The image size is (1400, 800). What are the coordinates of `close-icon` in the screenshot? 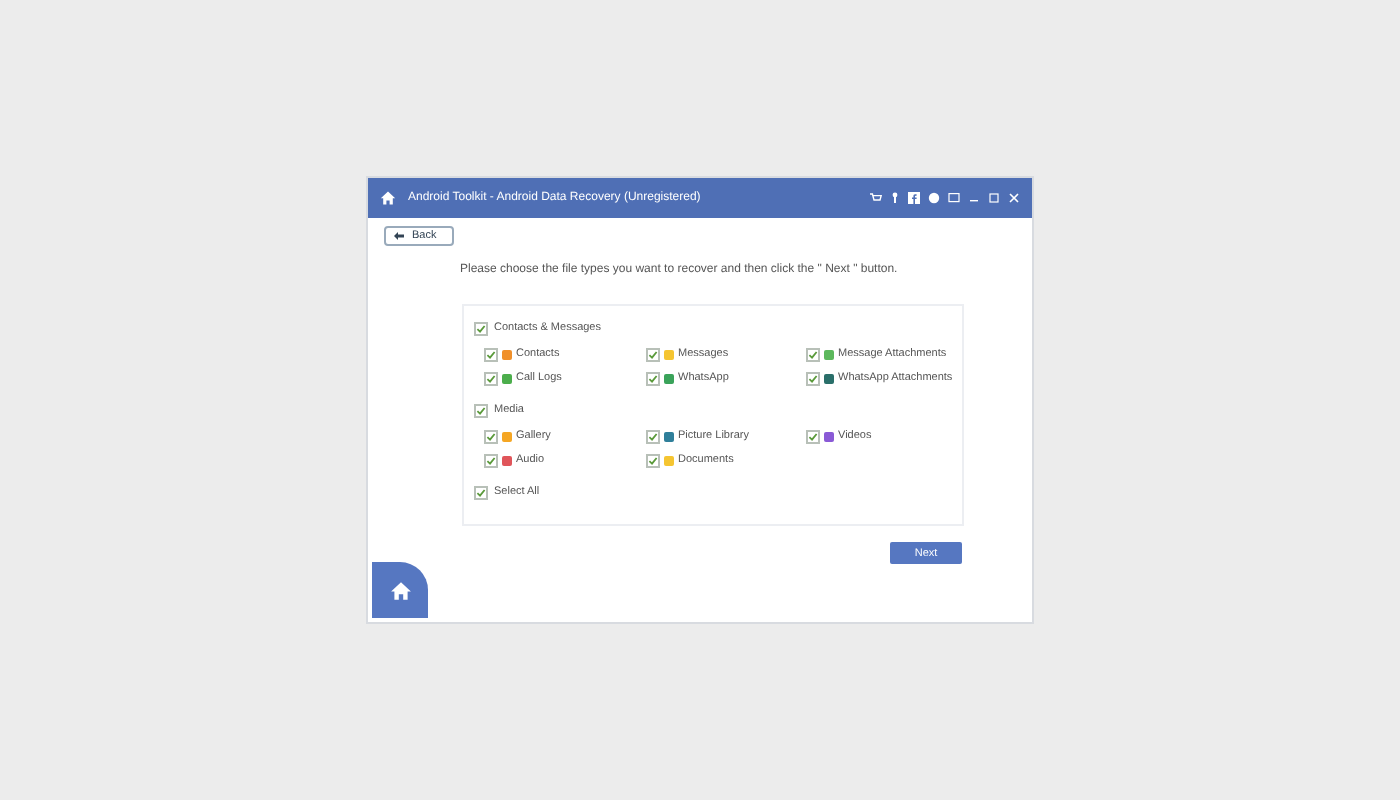 It's located at (1014, 198).